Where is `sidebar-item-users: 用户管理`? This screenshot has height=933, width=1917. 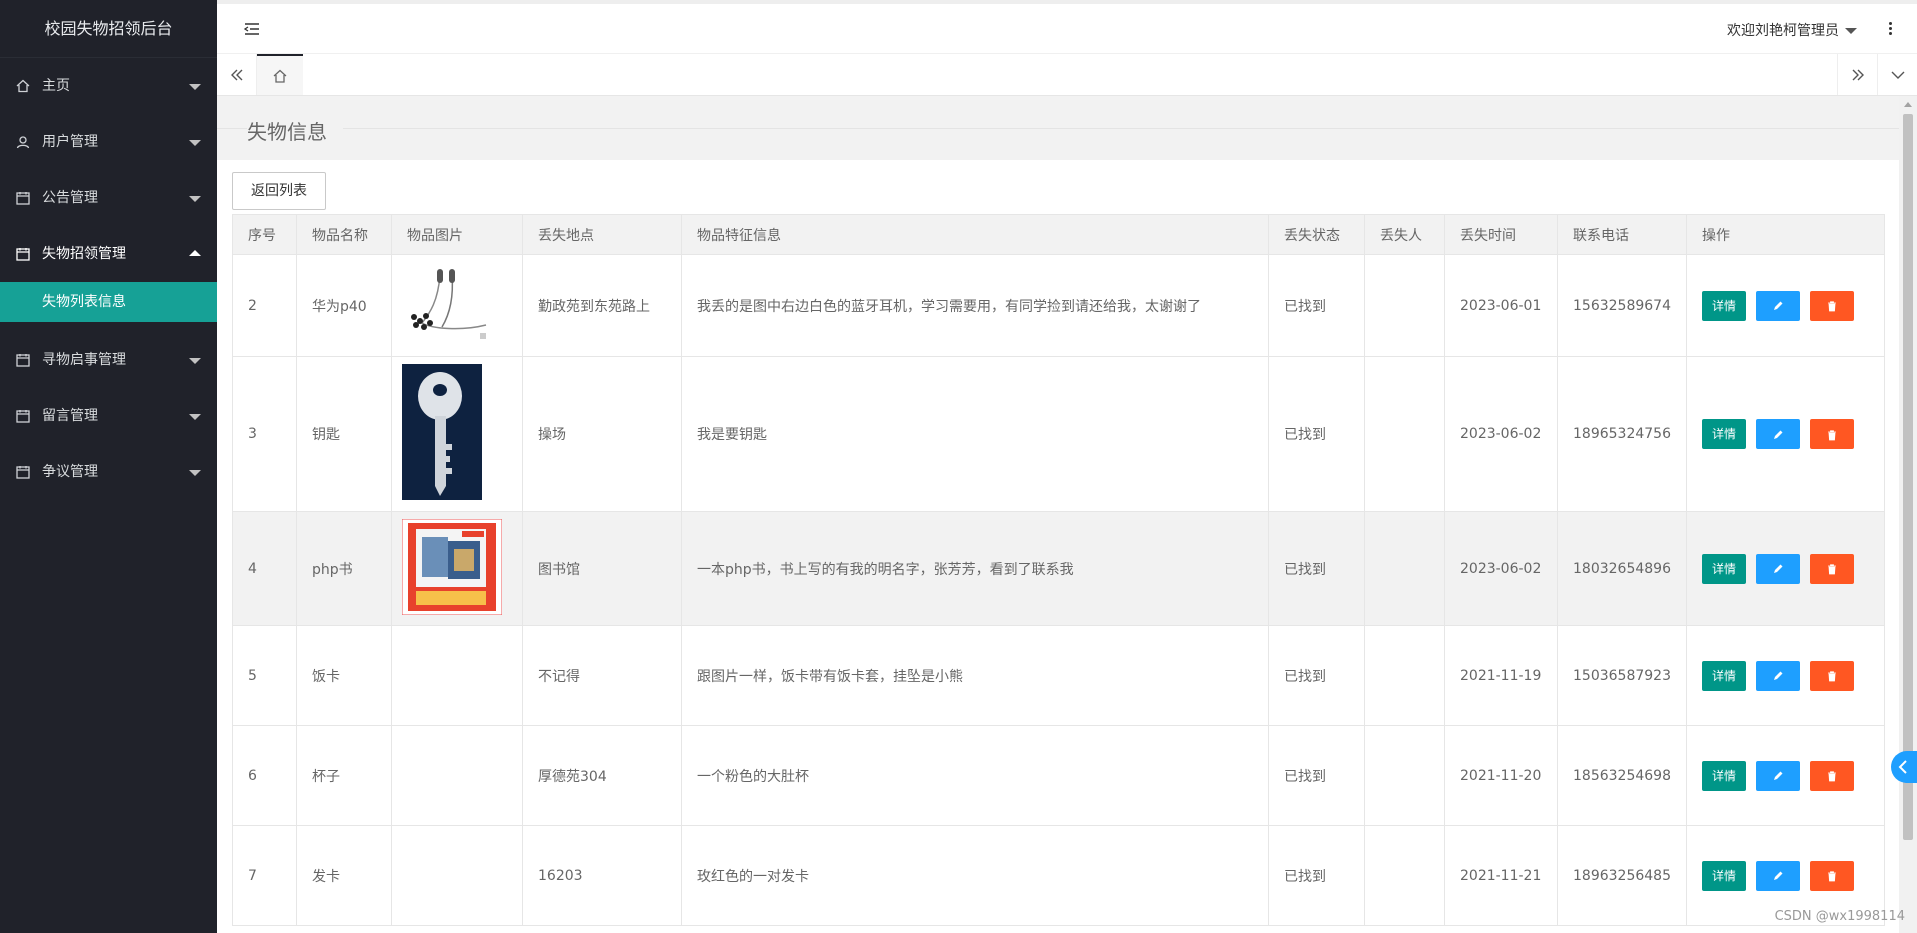 sidebar-item-users: 用户管理 is located at coordinates (108, 142).